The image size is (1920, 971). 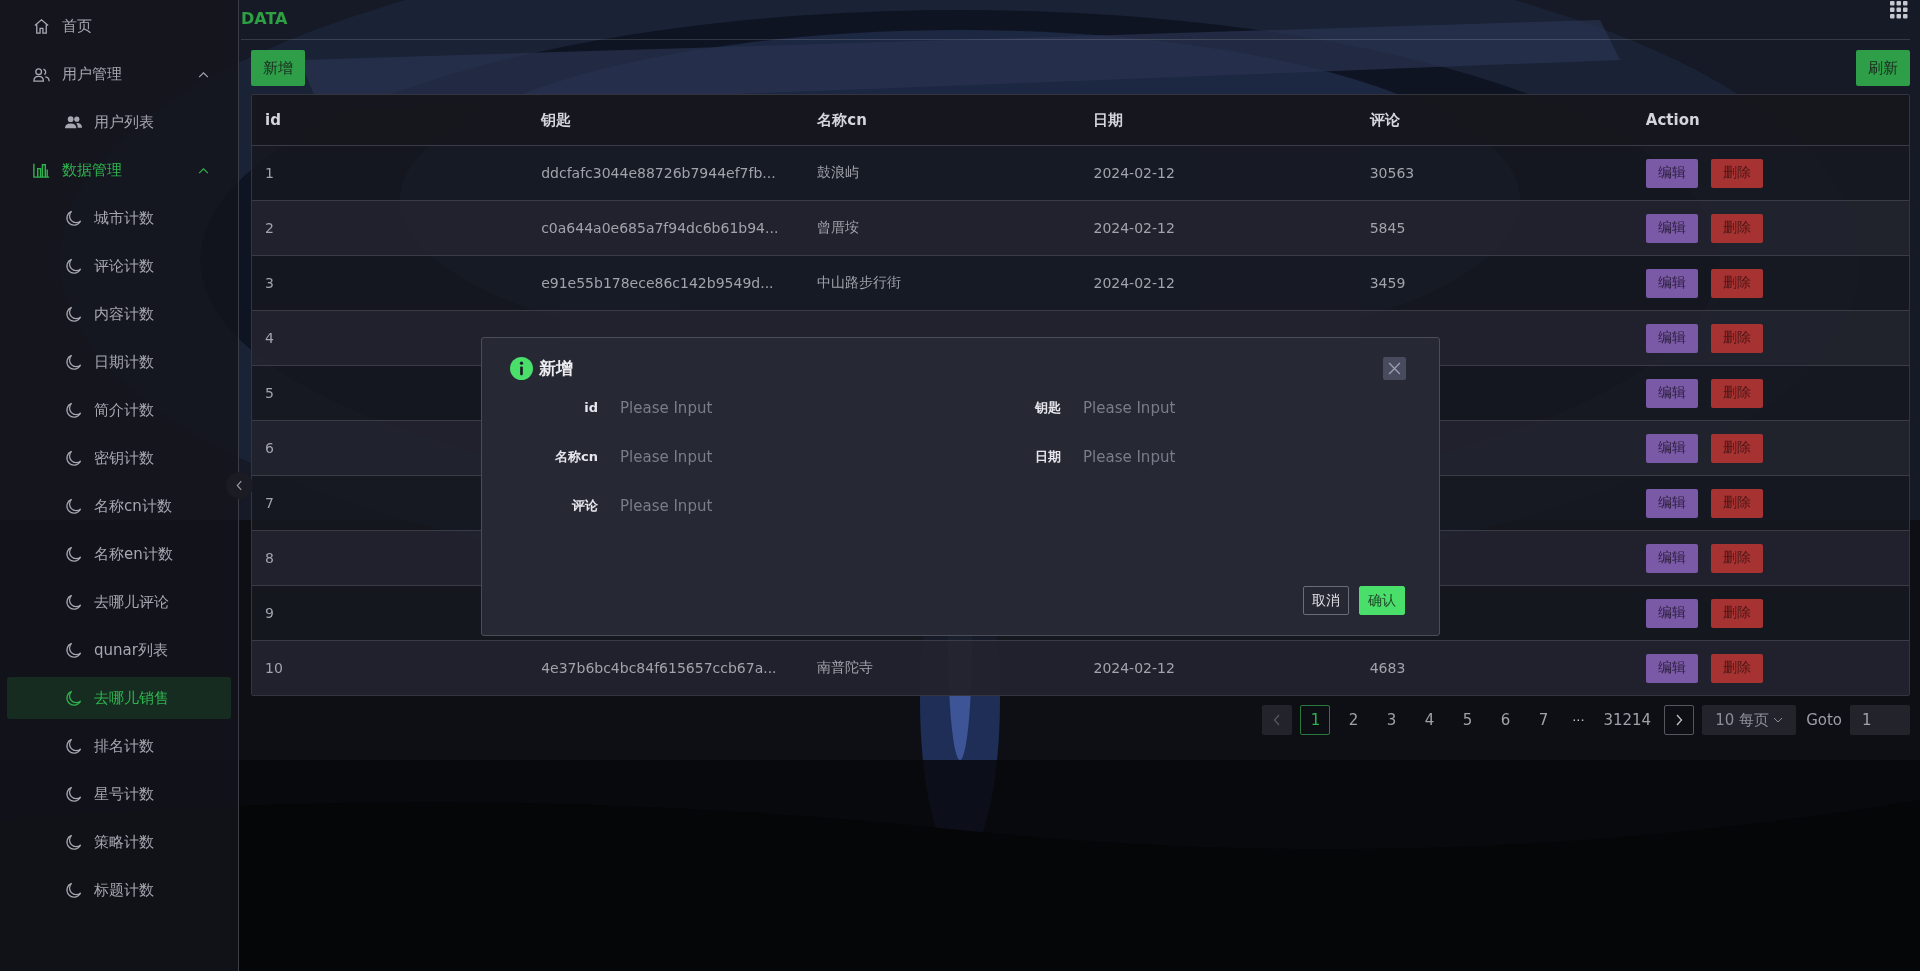 What do you see at coordinates (1672, 120) in the screenshot?
I see `column-header: Action` at bounding box center [1672, 120].